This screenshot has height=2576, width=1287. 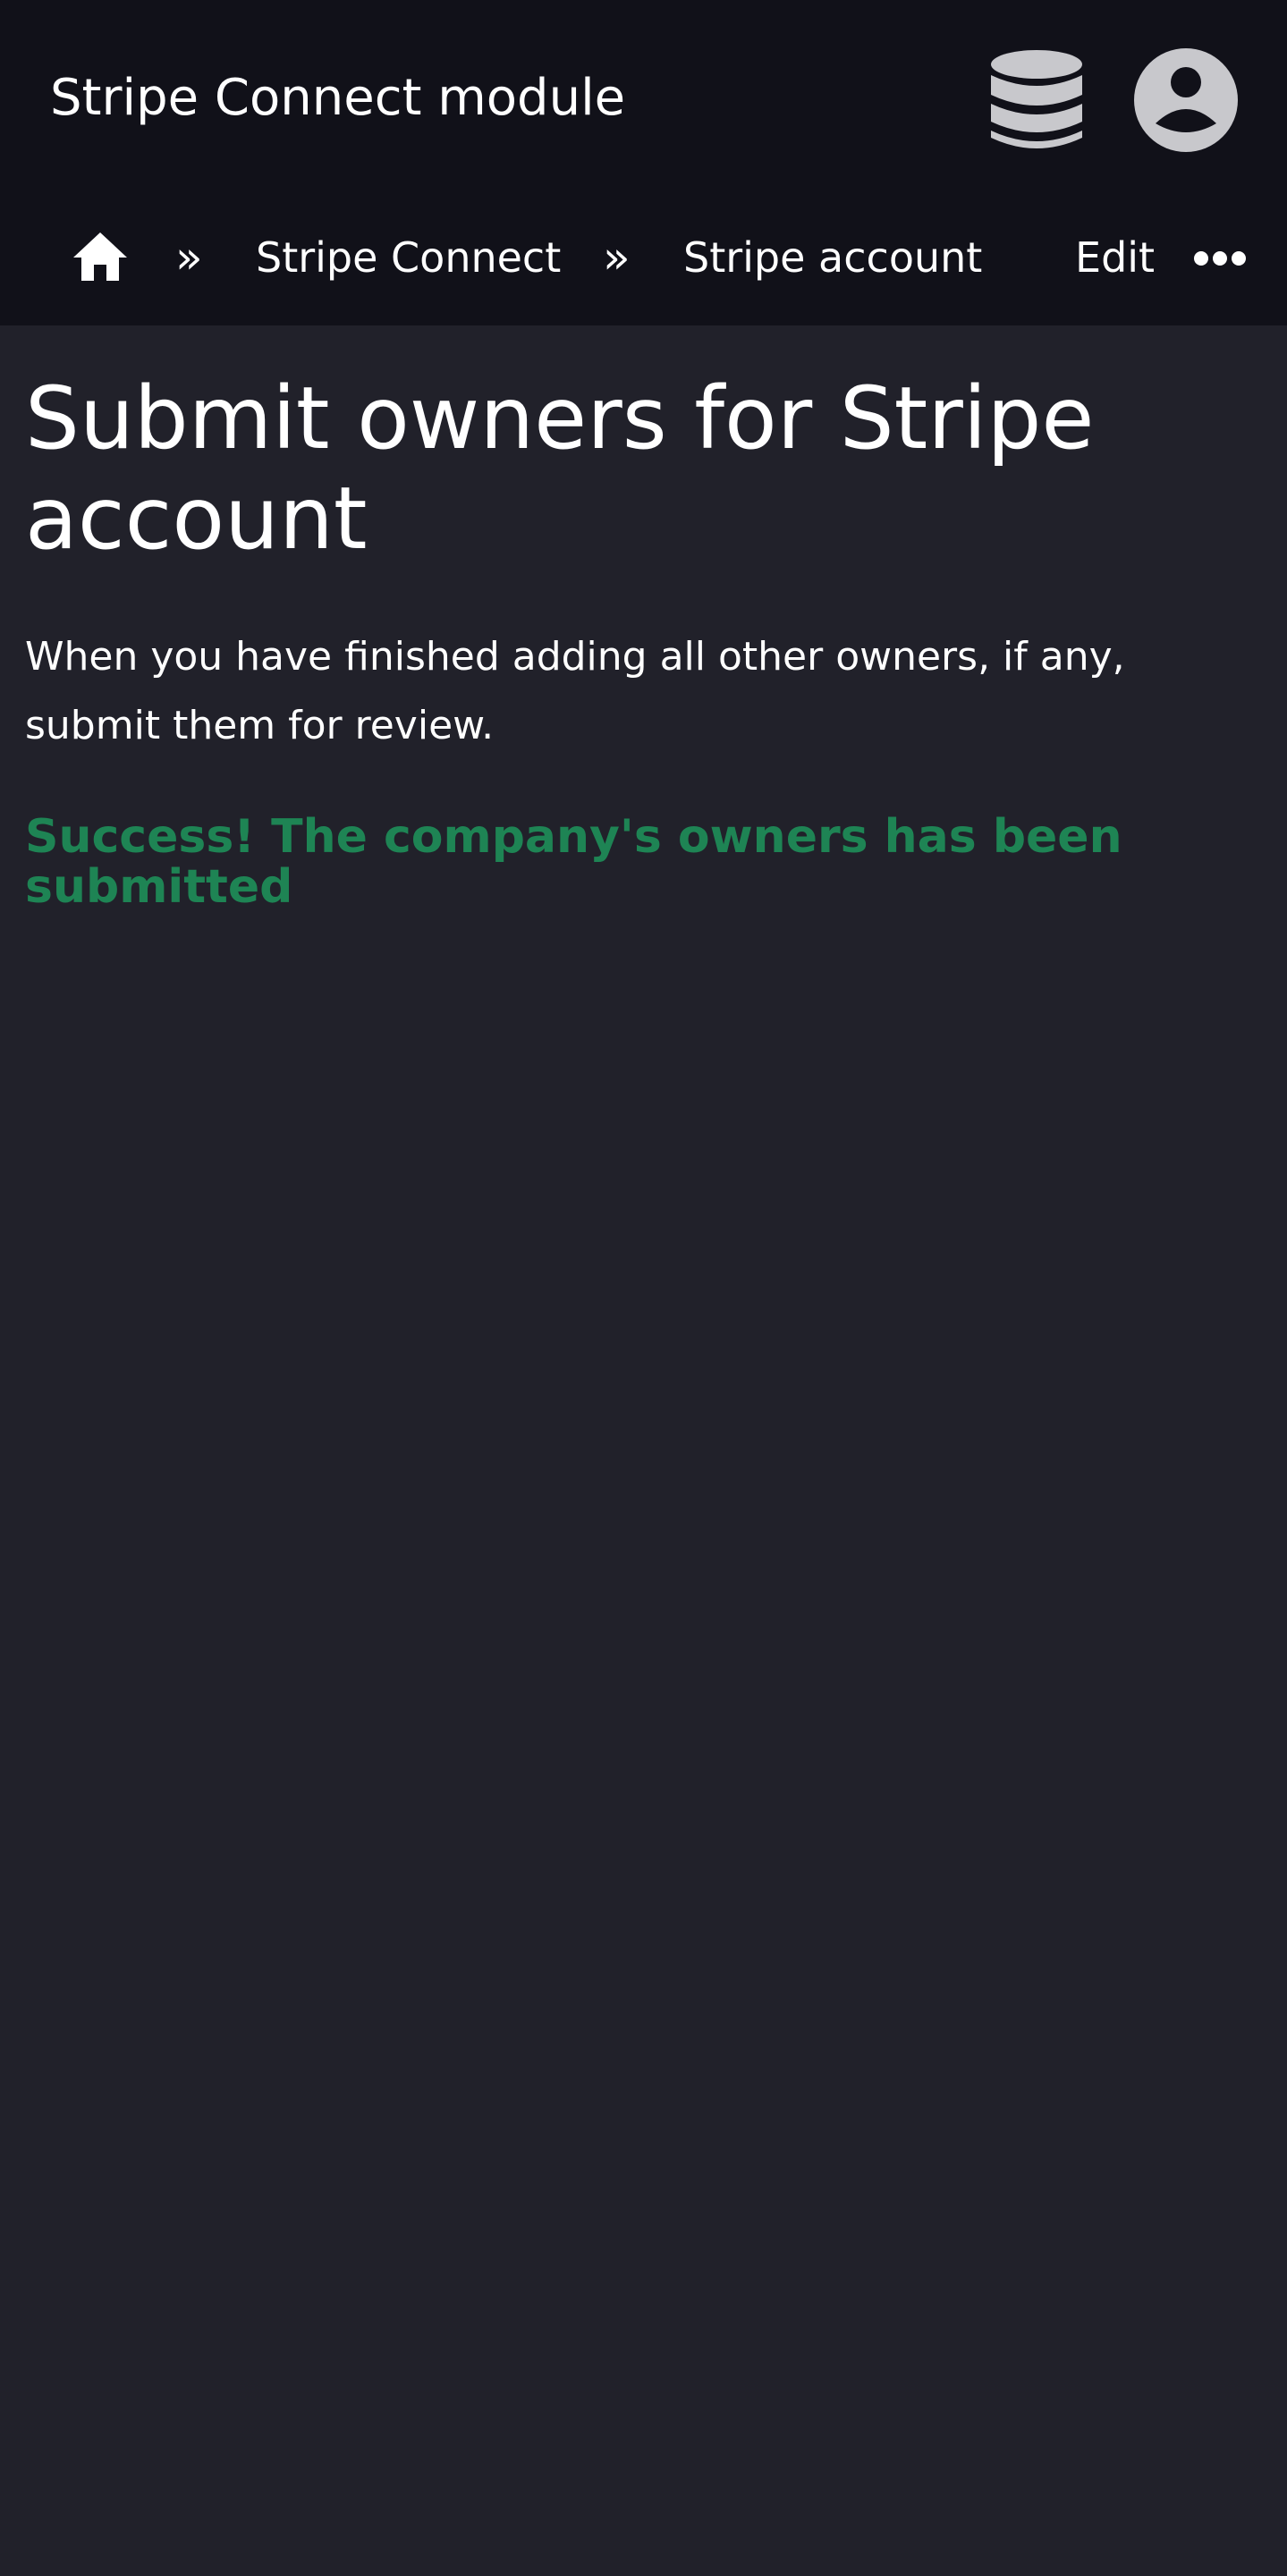 I want to click on user-account-icon, so click(x=1186, y=100).